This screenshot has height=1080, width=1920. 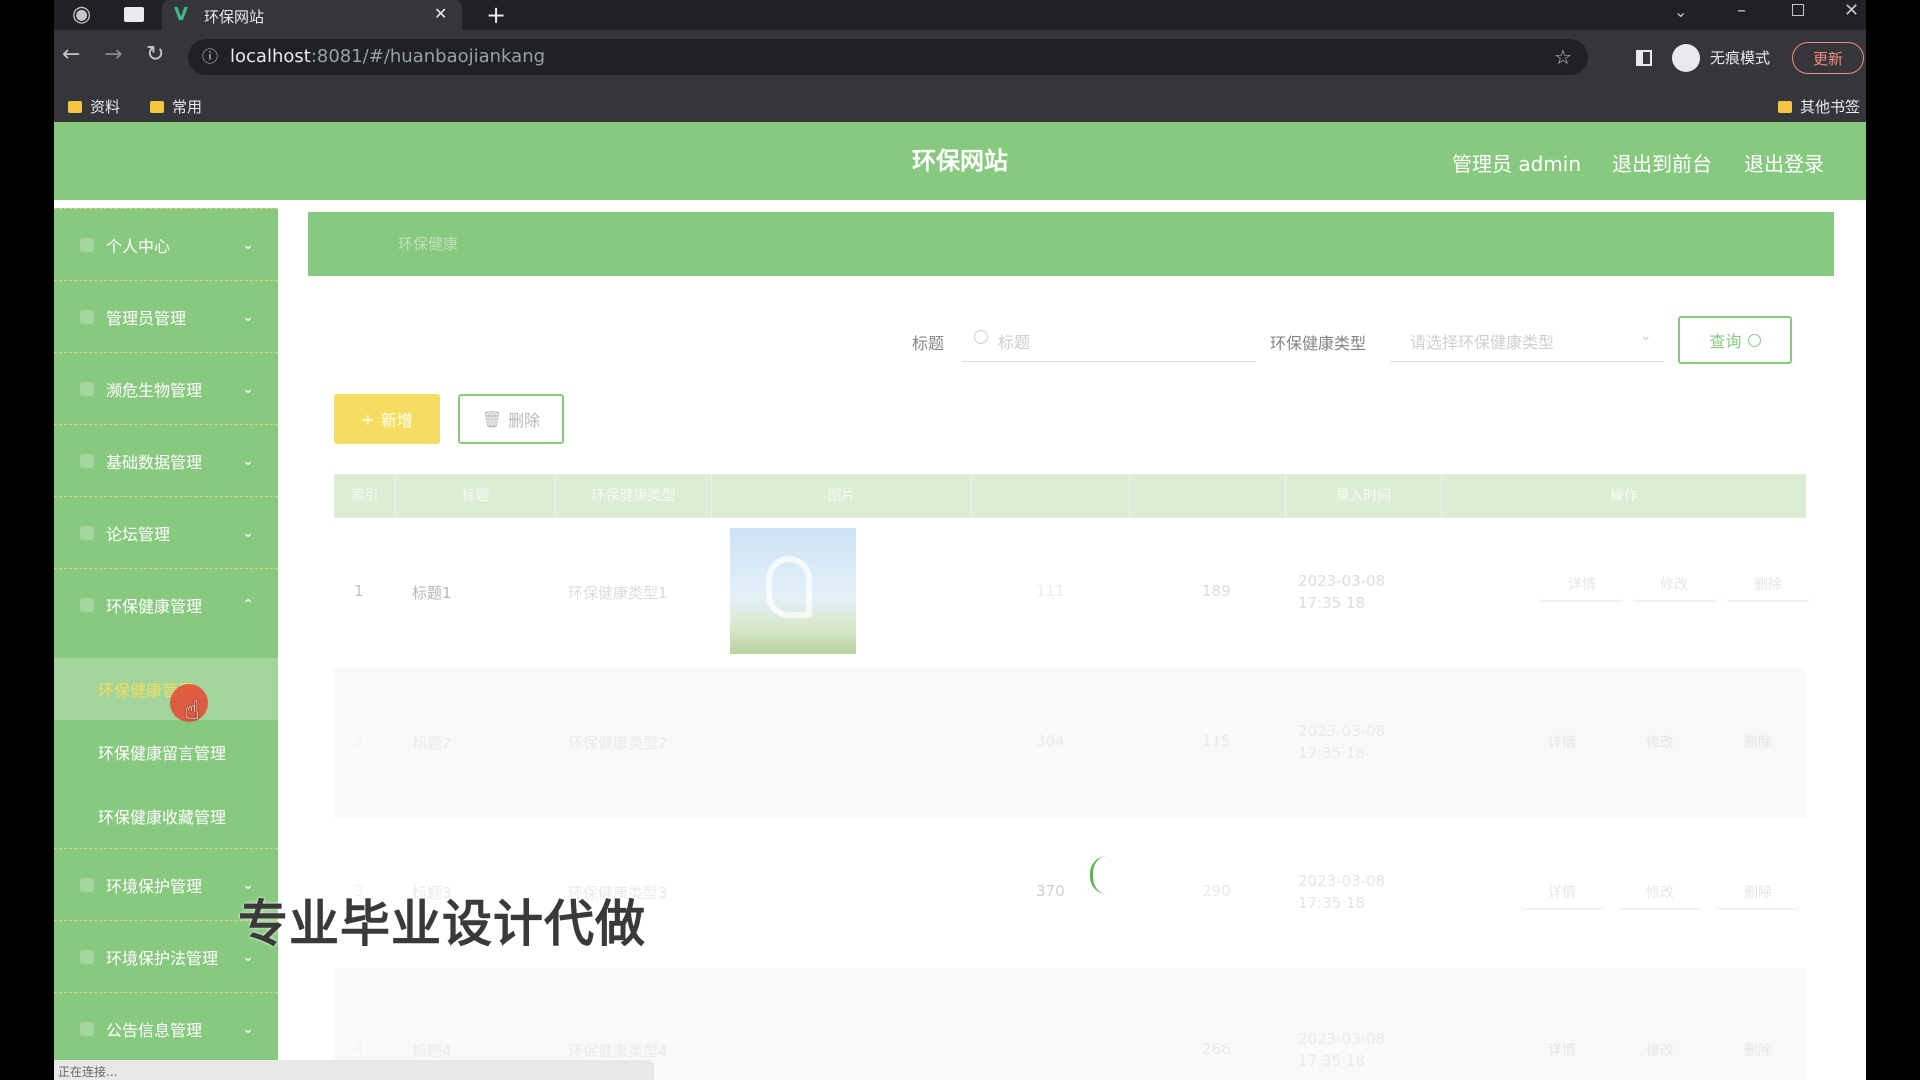 I want to click on admin-icon, so click(x=87, y=316).